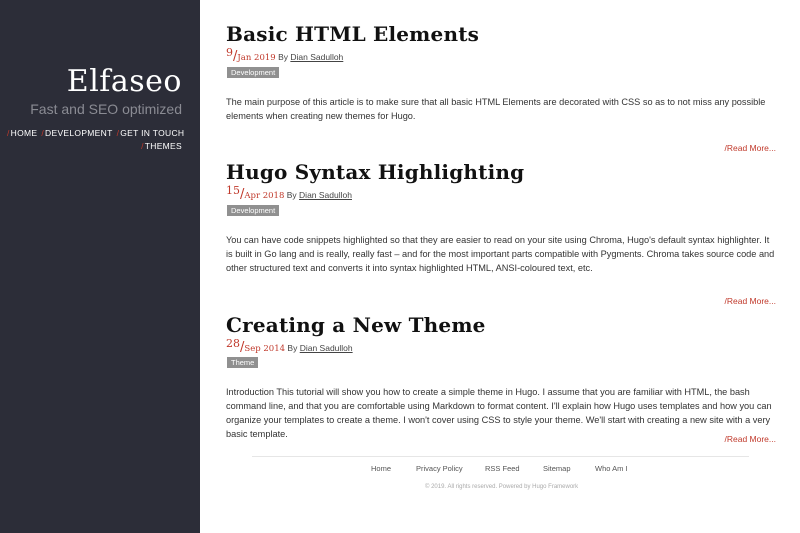 The height and width of the screenshot is (533, 800). I want to click on post-title: Basic HTML Elements, so click(352, 34).